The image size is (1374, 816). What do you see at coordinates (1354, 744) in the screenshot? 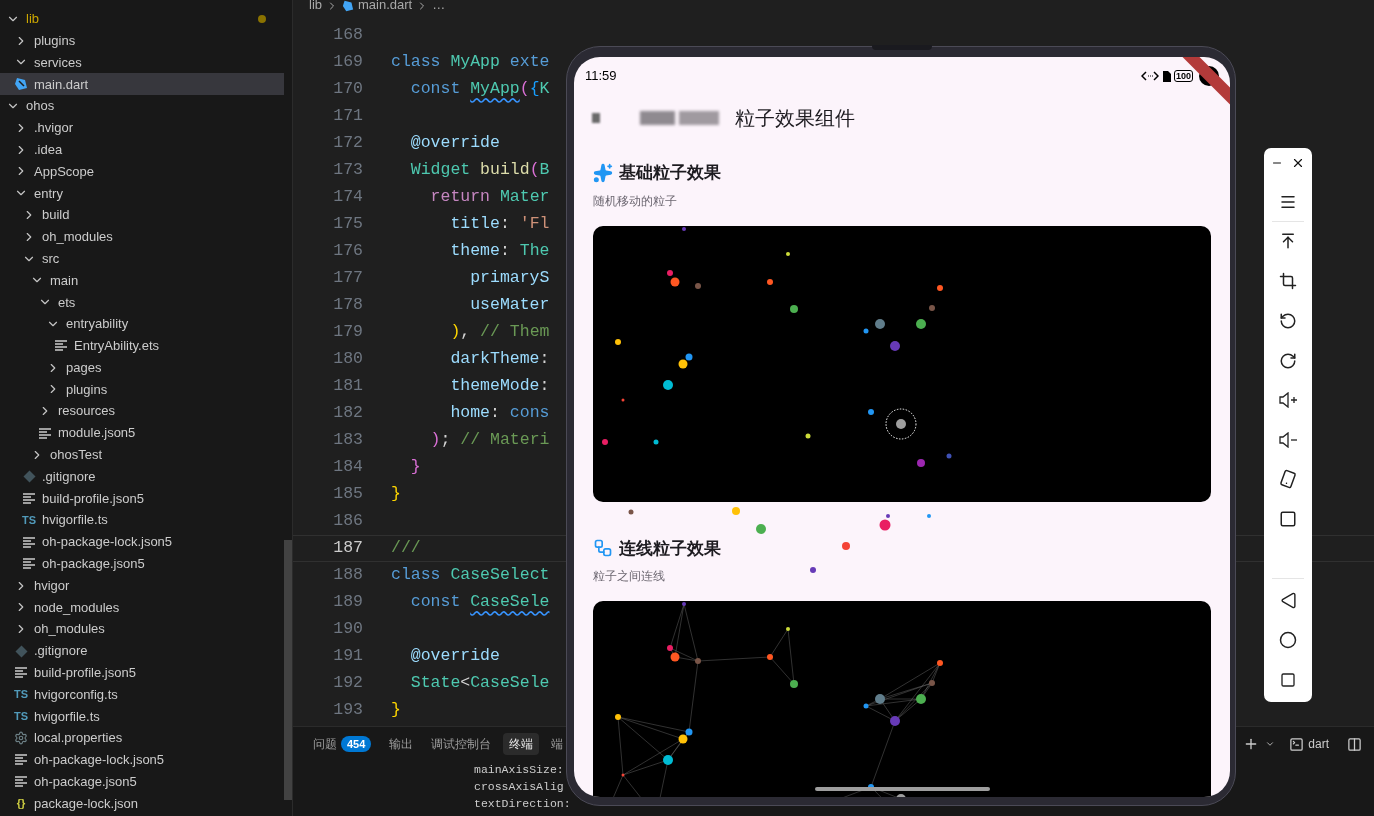
I see `split-icon` at bounding box center [1354, 744].